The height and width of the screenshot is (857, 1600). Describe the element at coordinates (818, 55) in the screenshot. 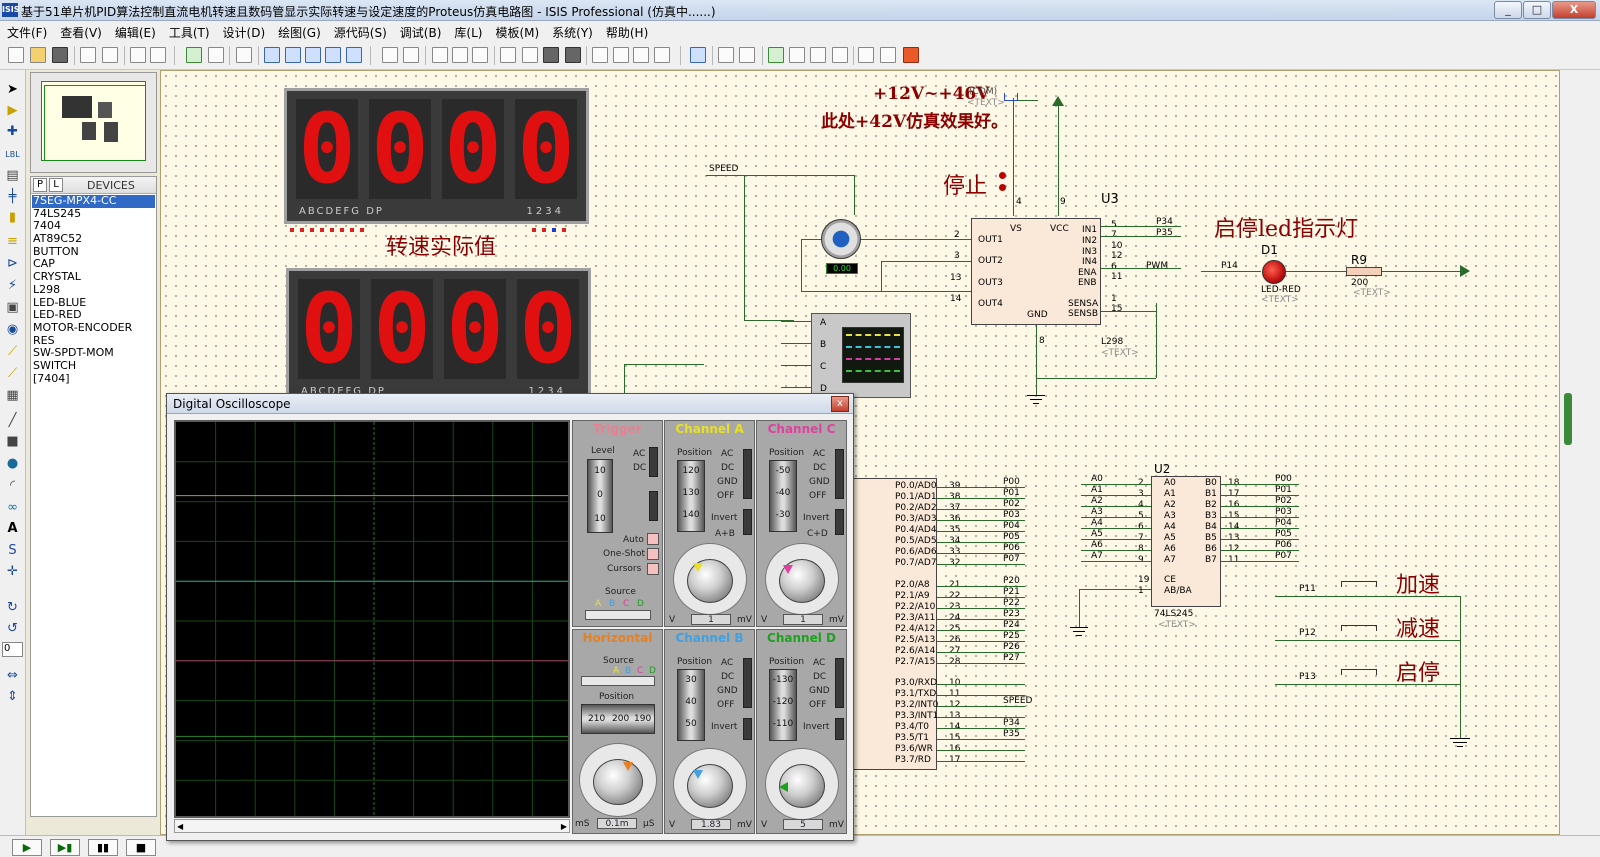

I see `exit-to-parent-icon` at that location.